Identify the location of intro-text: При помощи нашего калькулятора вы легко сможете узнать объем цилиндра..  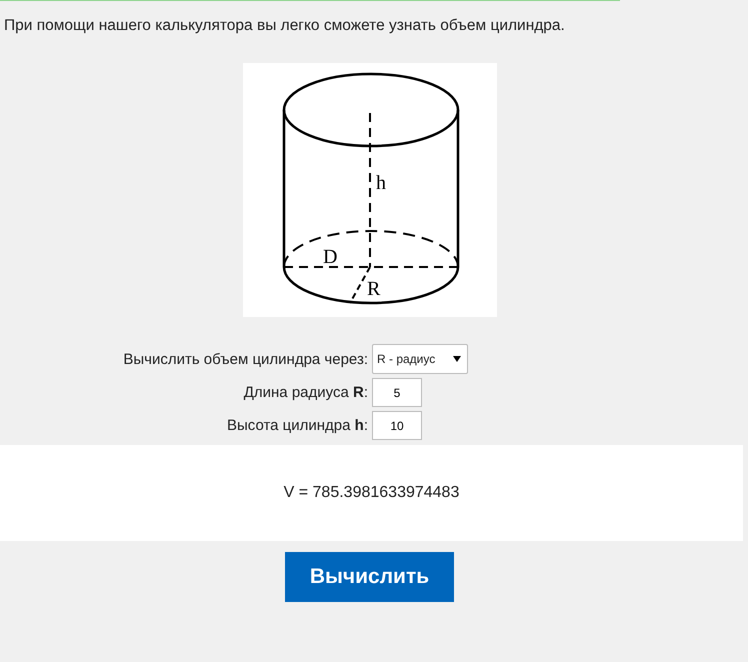
(285, 26).